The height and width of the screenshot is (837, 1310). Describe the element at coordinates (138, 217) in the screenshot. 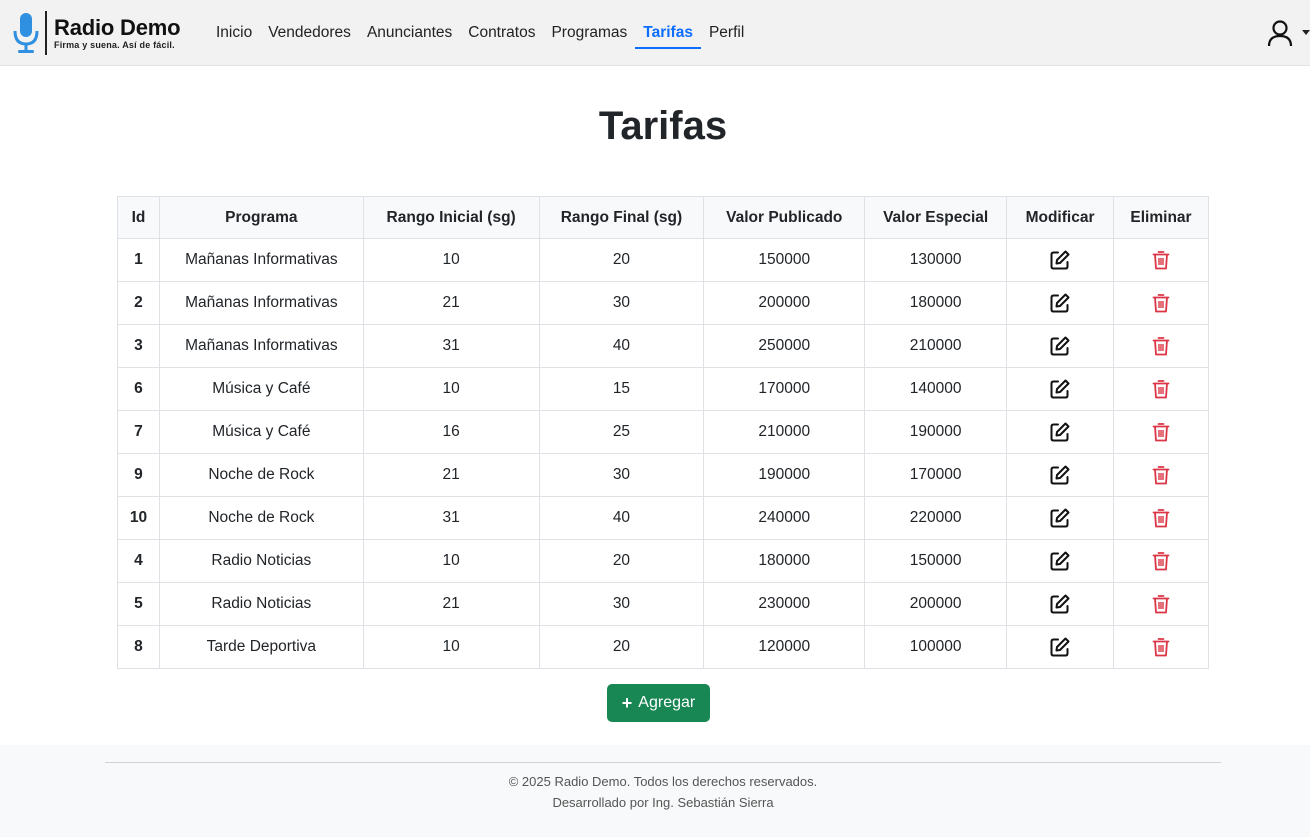

I see `header-id: Id` at that location.